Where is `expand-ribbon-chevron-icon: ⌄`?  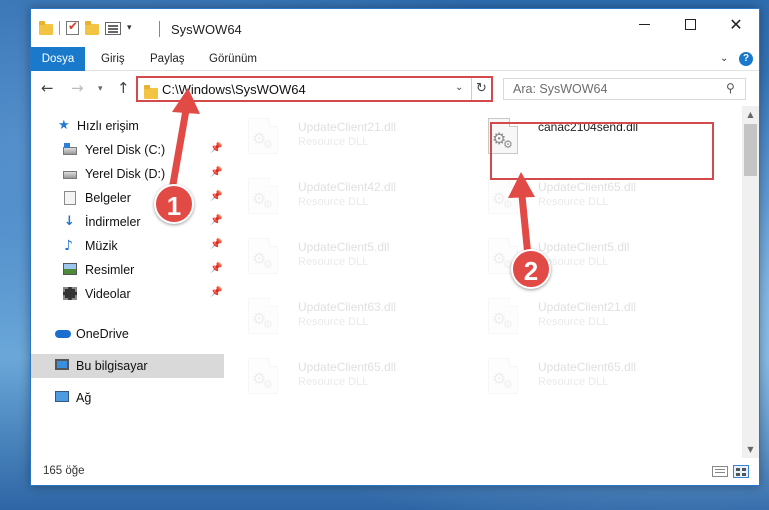 expand-ribbon-chevron-icon: ⌄ is located at coordinates (724, 58).